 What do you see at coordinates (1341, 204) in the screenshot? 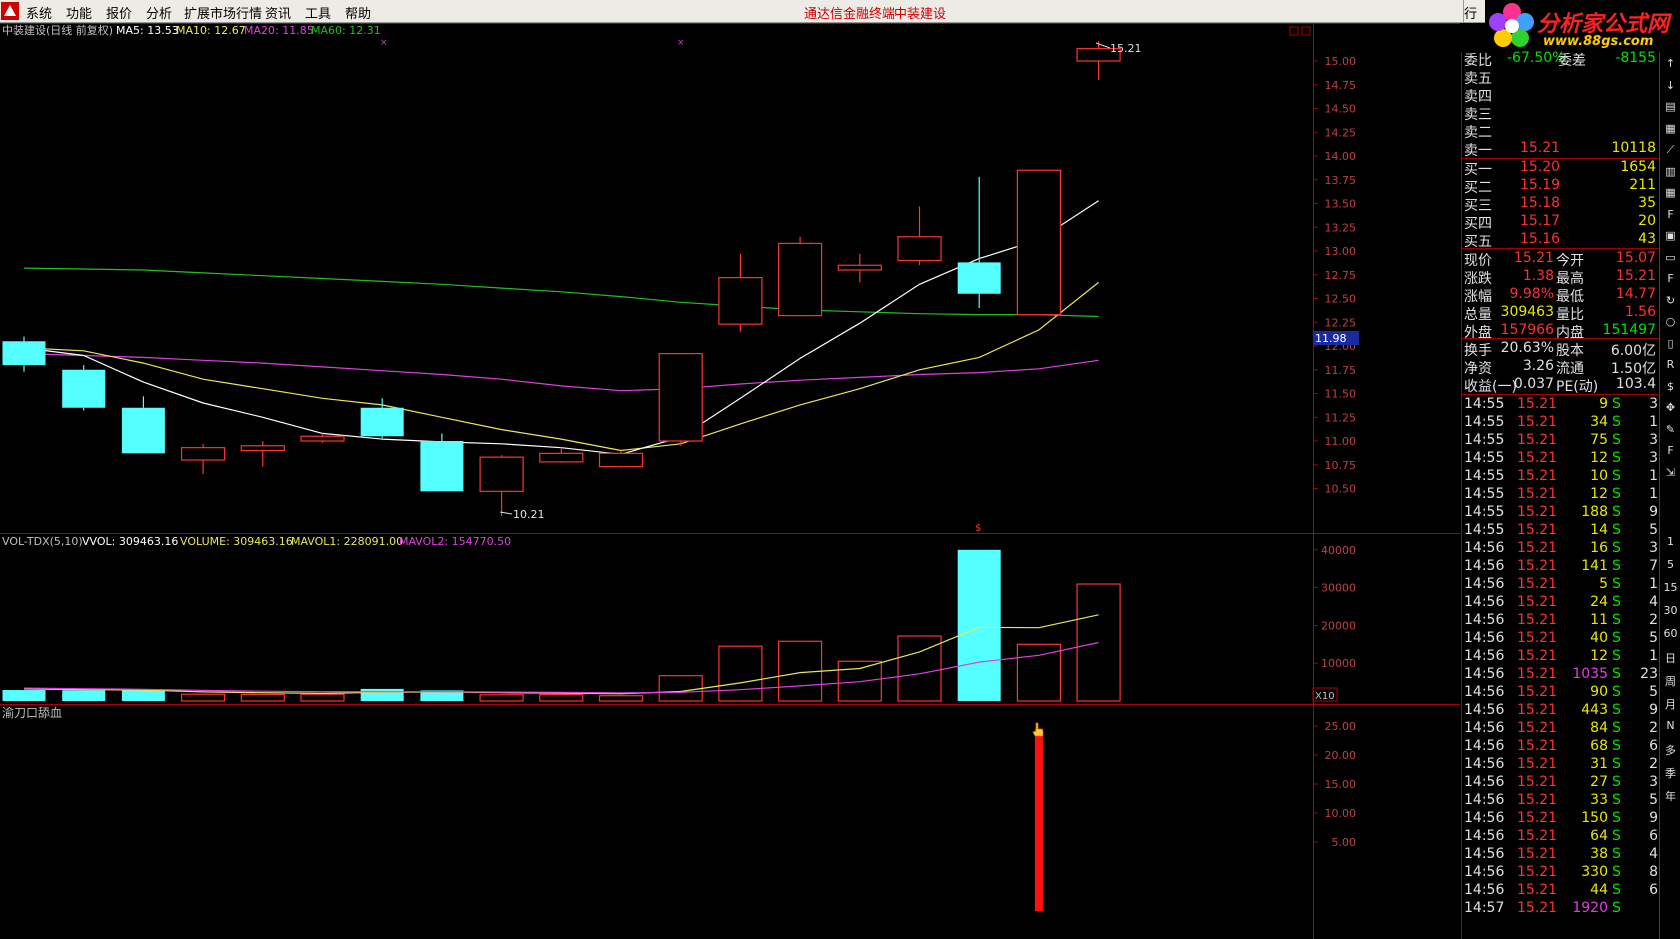
I see `price-tick-label: 13.50` at bounding box center [1341, 204].